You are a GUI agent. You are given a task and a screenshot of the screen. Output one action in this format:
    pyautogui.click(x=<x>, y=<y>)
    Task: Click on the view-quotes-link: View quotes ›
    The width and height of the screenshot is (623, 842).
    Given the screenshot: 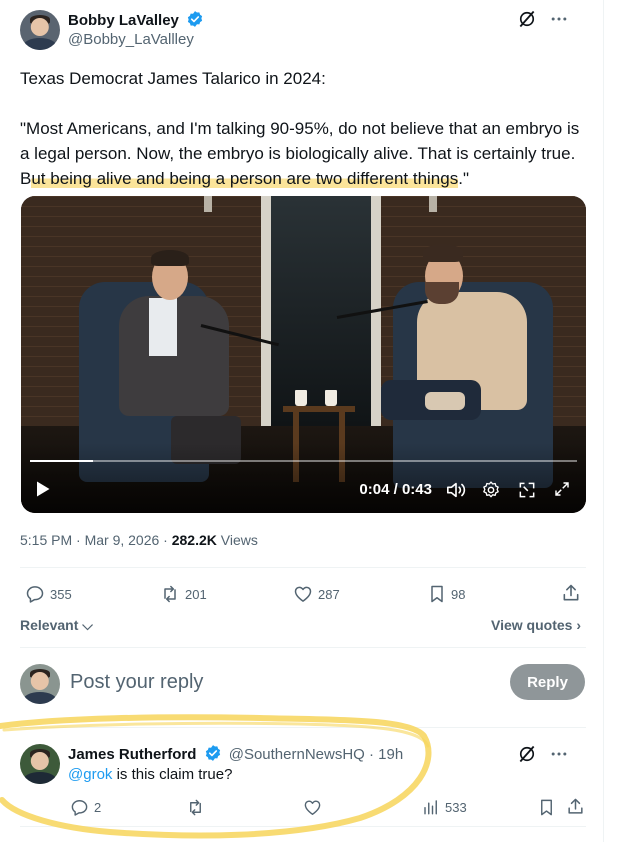 What is the action you would take?
    pyautogui.click(x=536, y=625)
    